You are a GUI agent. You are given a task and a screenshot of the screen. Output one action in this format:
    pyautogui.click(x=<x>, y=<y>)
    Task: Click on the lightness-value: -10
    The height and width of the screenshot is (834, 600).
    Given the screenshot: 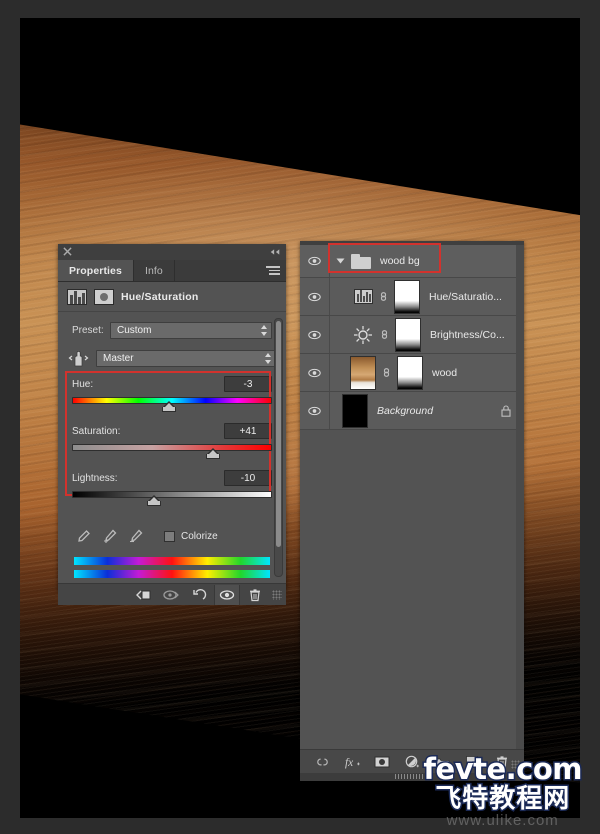 What is the action you would take?
    pyautogui.click(x=248, y=478)
    